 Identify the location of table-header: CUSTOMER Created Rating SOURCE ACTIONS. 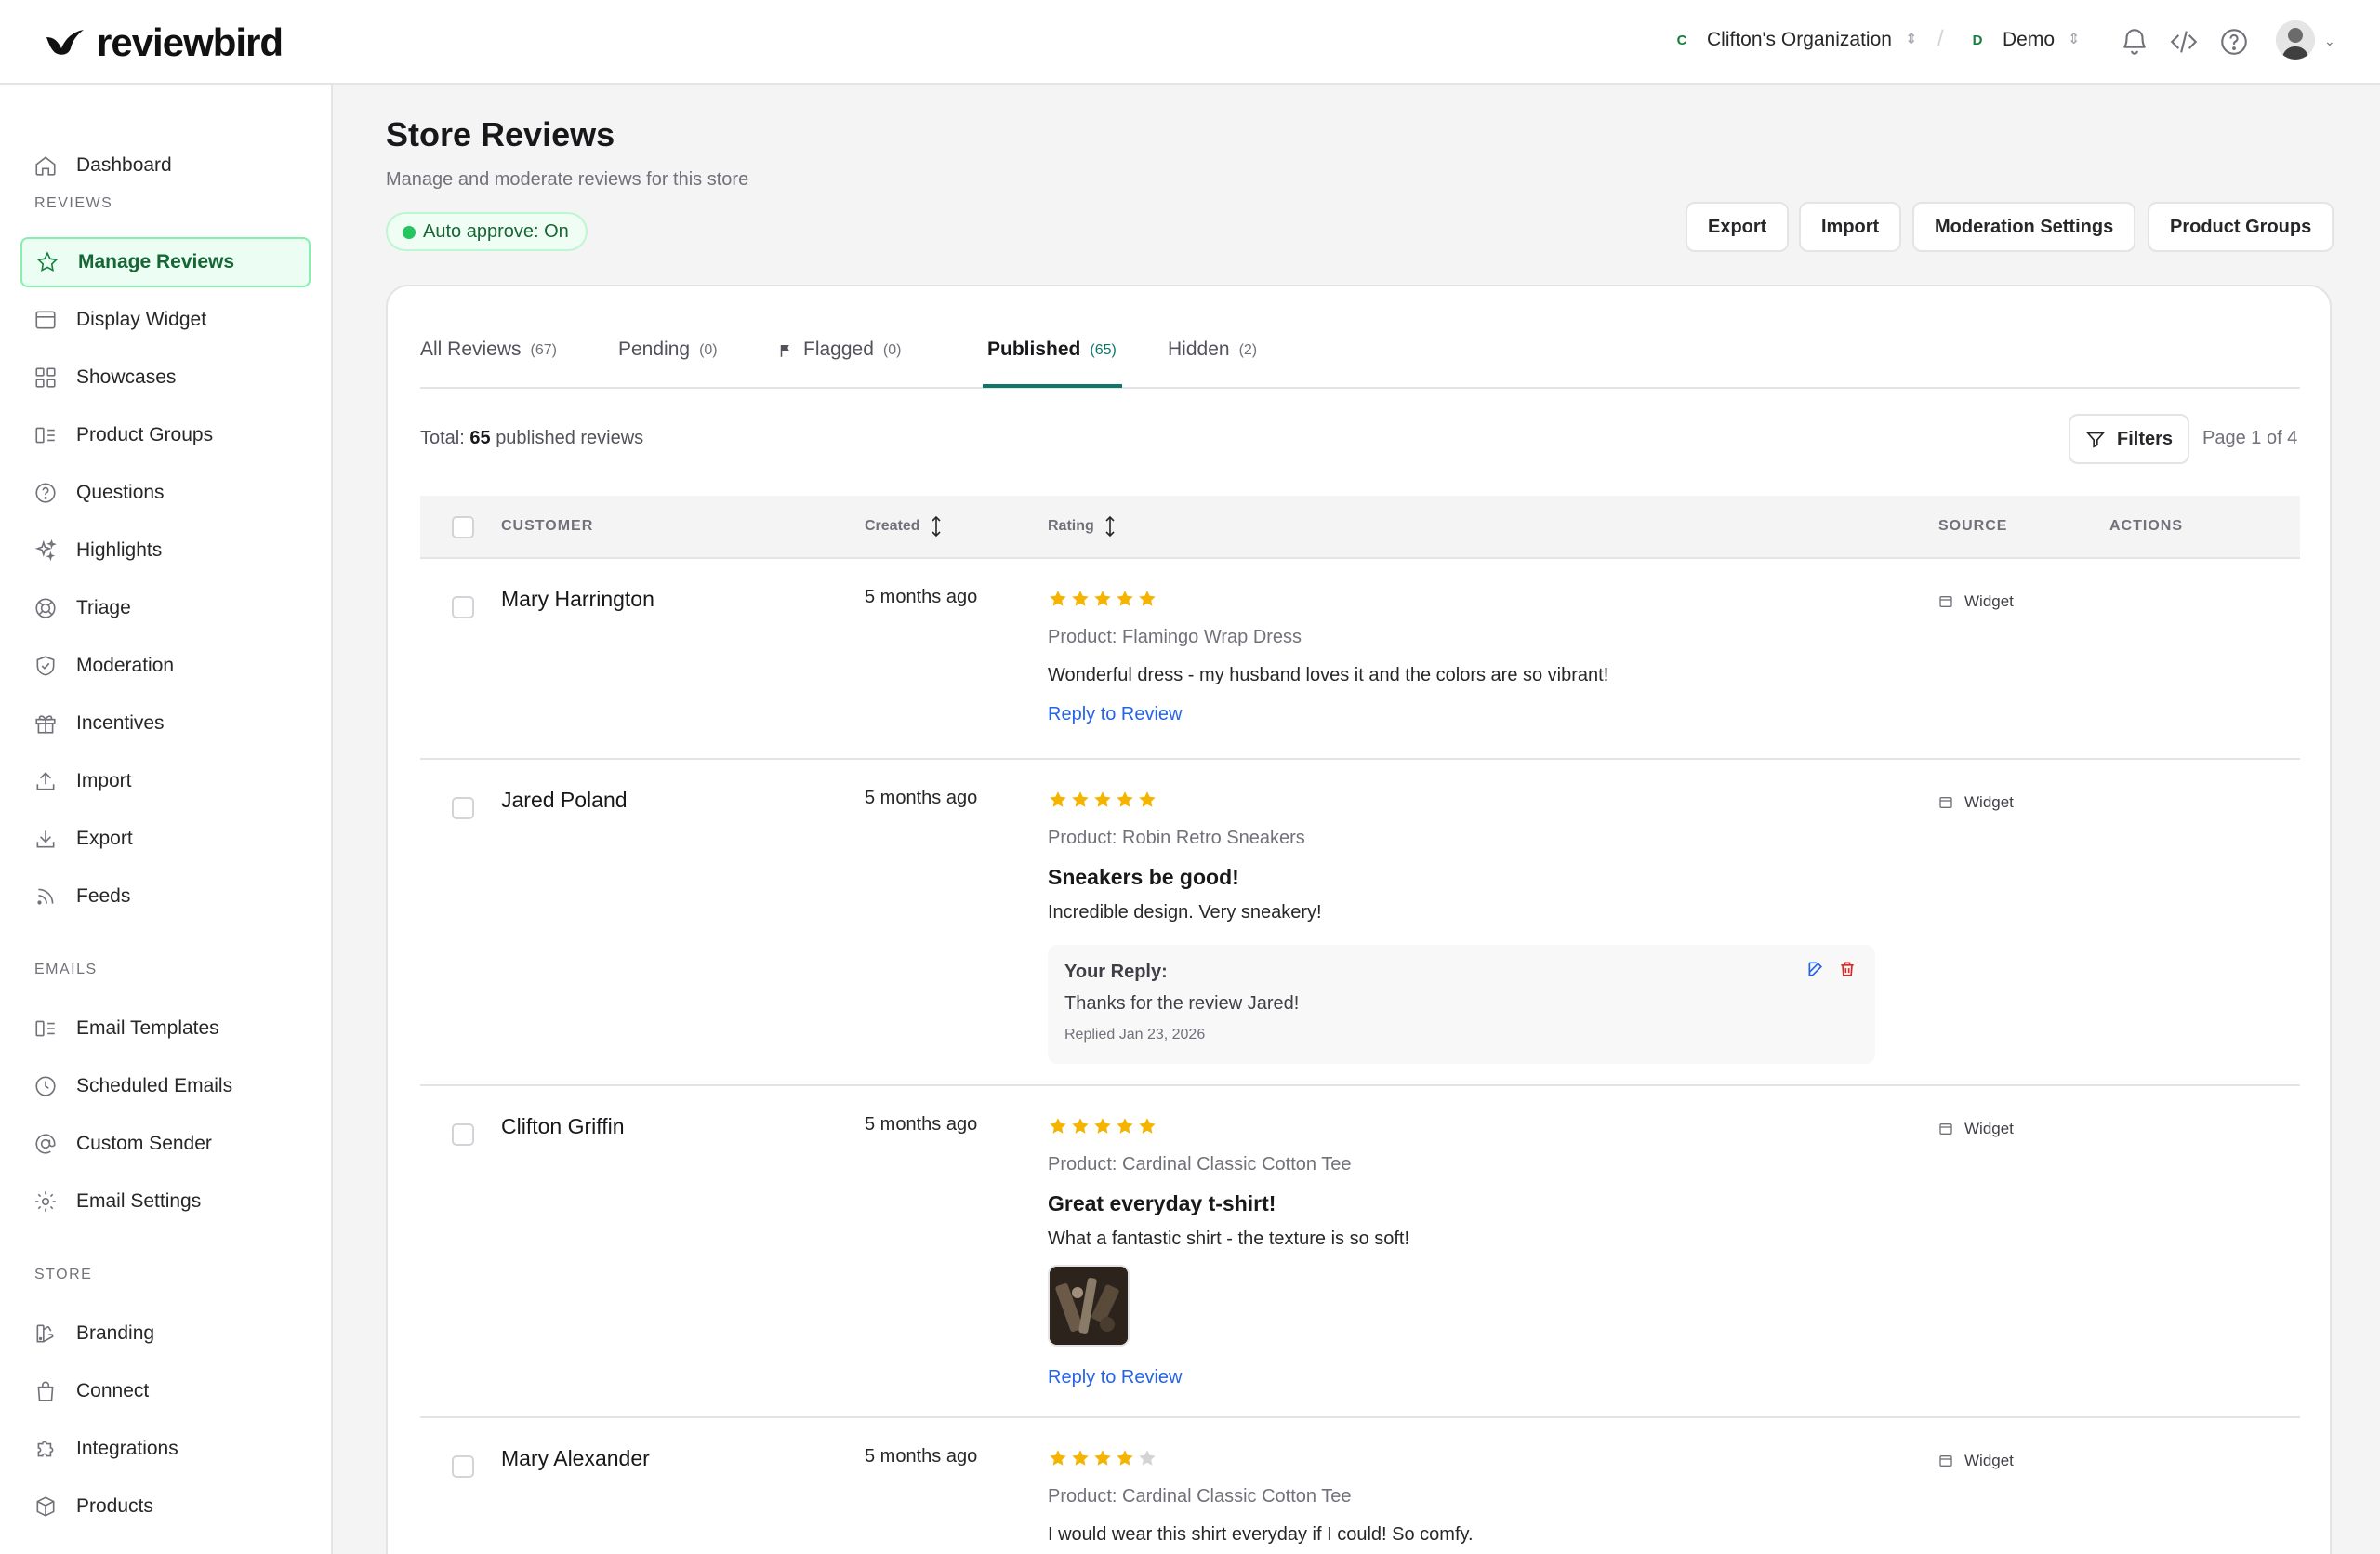
(1360, 527).